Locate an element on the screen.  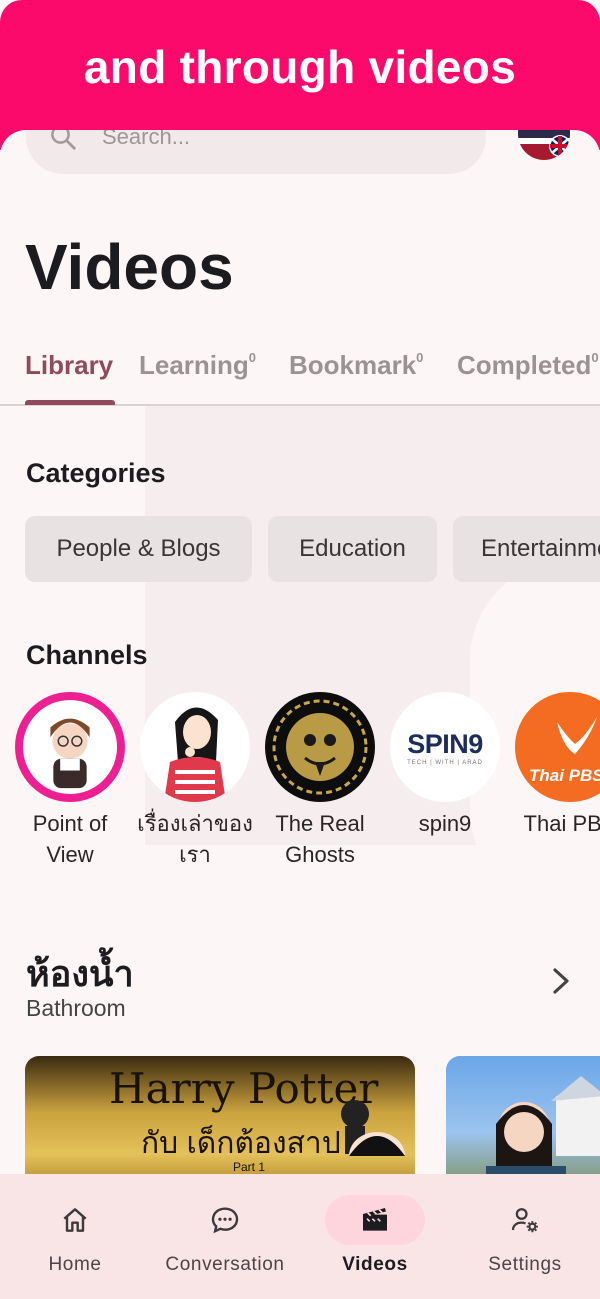
nav-item-videos: Videos is located at coordinates (375, 1236).